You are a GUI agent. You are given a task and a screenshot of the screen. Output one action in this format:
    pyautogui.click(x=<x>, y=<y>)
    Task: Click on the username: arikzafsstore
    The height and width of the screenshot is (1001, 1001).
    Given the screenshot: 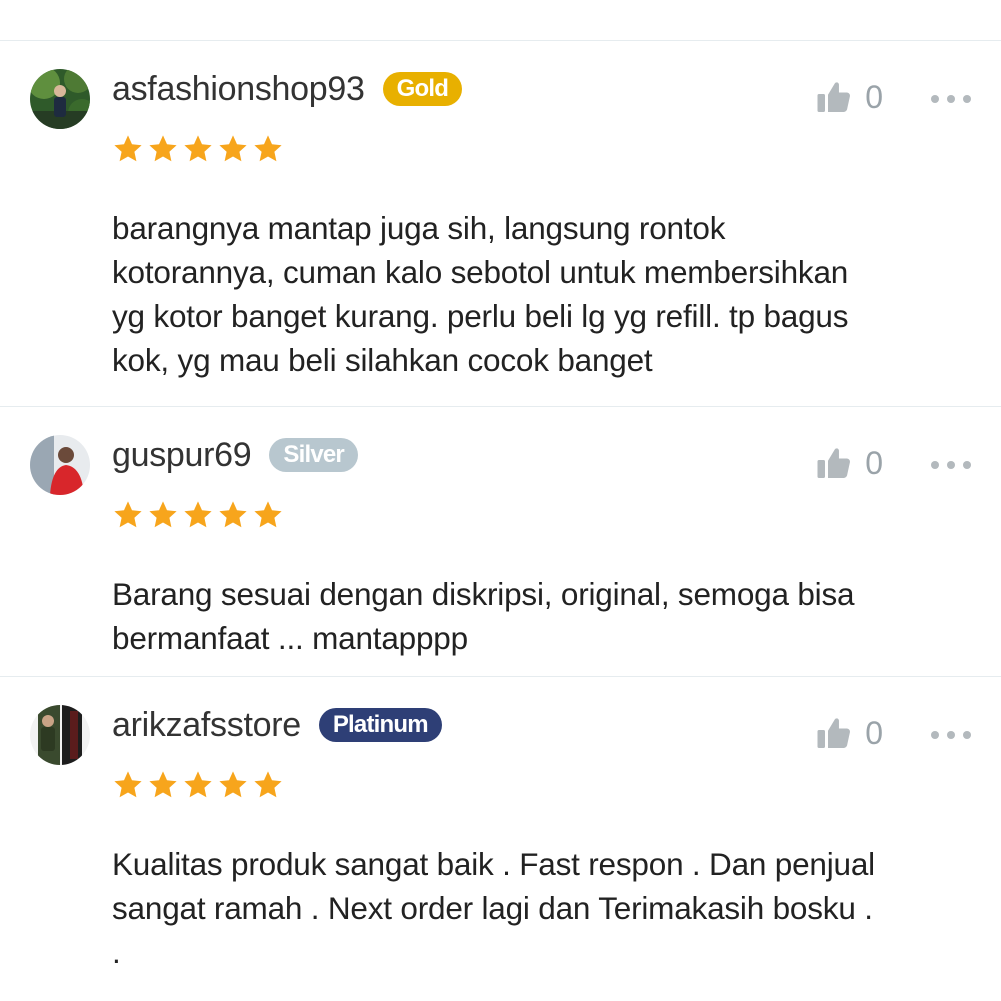 What is the action you would take?
    pyautogui.click(x=206, y=725)
    